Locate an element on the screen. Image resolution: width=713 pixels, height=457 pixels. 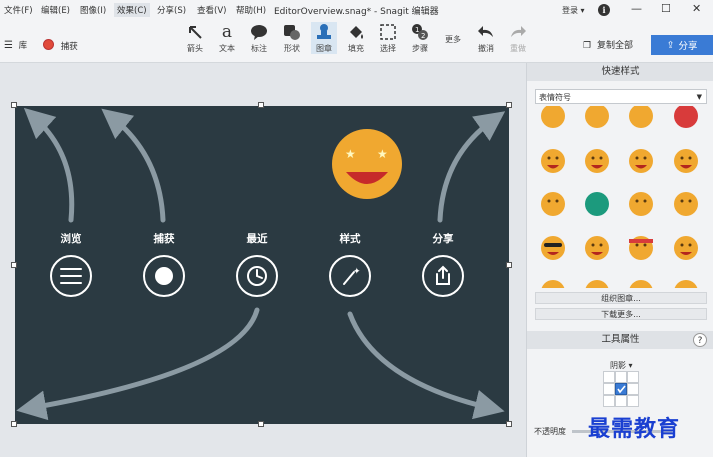
menu-help: 帮助(H) is located at coordinates (251, 10).